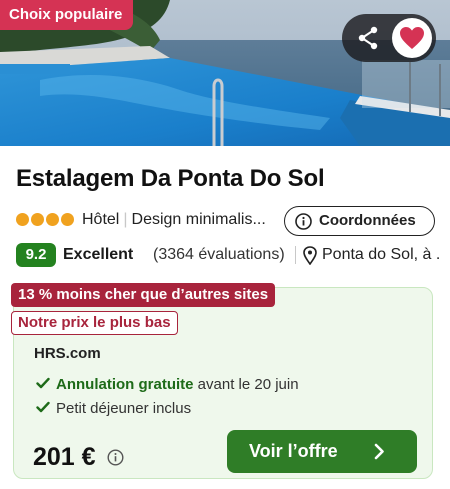  What do you see at coordinates (124, 408) in the screenshot?
I see `perk-text: Petit déjeuner inclus` at bounding box center [124, 408].